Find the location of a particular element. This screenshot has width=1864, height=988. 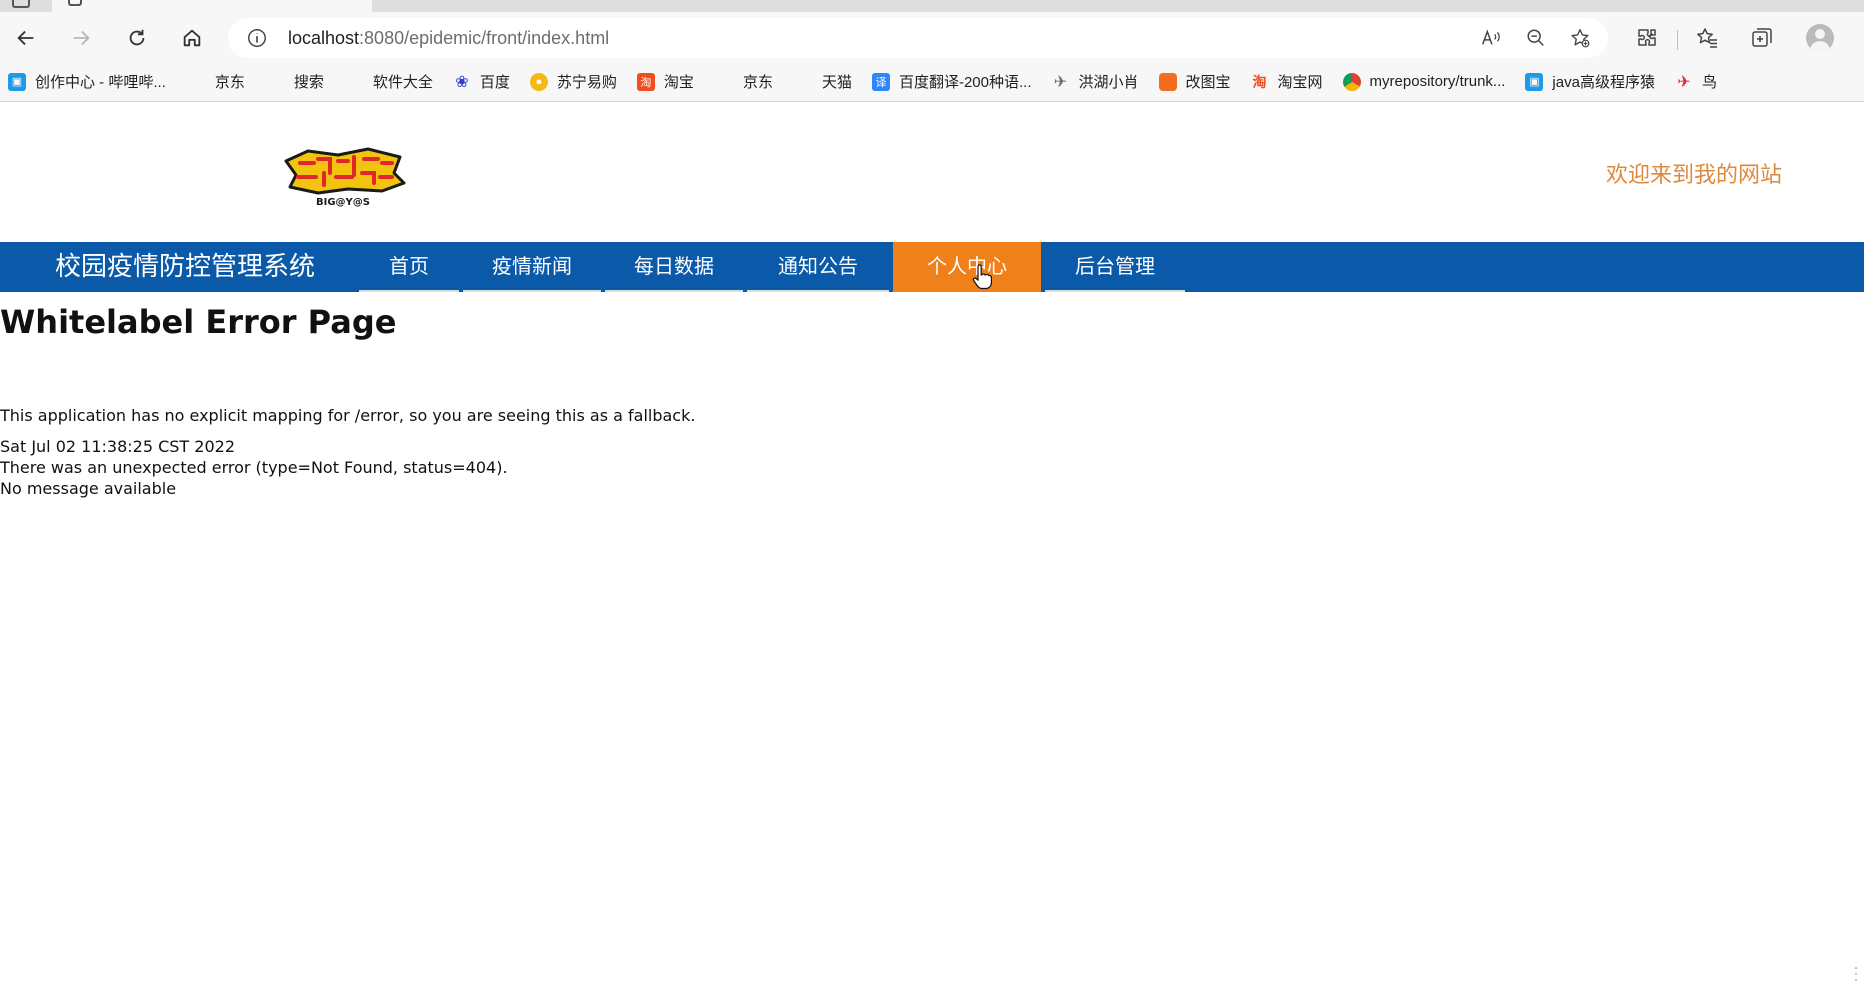

red-bird-icon: ✈ is located at coordinates (1684, 82).